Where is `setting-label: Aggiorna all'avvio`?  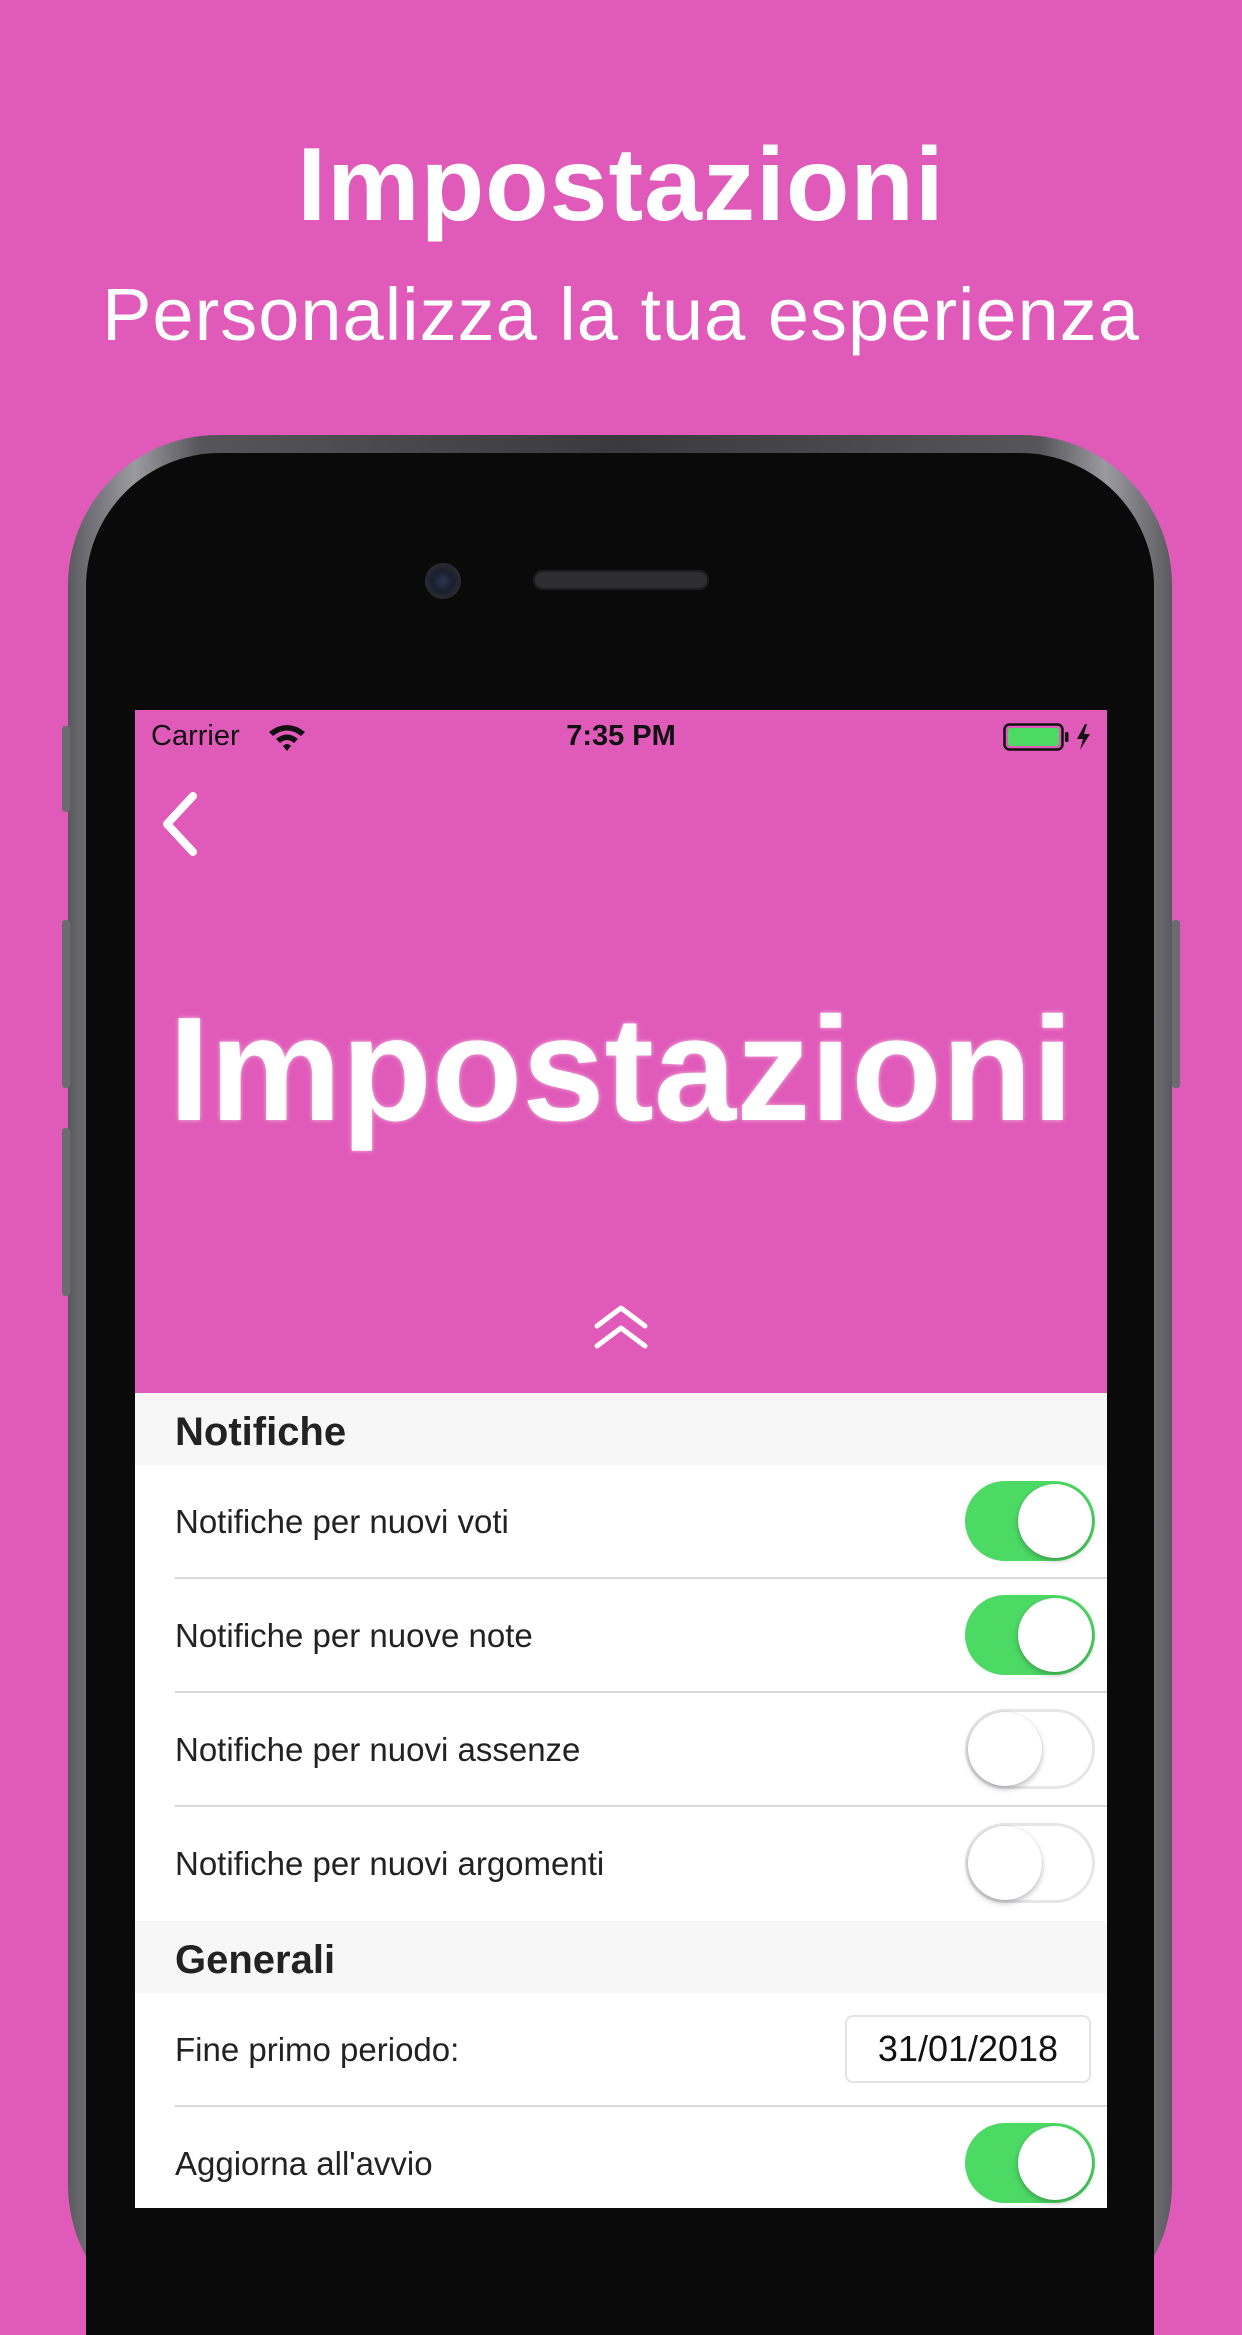 setting-label: Aggiorna all'avvio is located at coordinates (304, 2163).